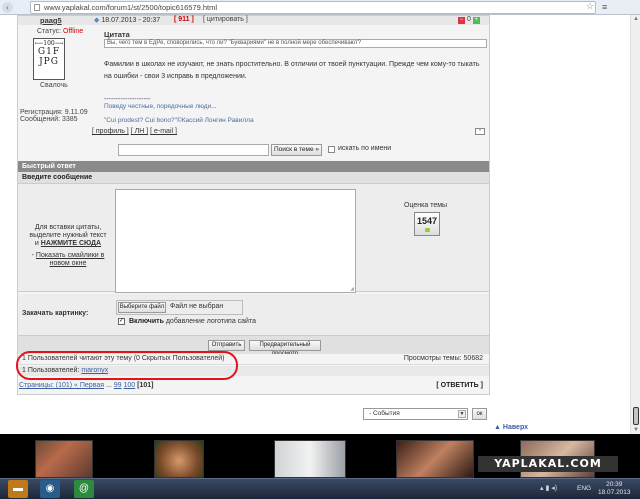 The height and width of the screenshot is (499, 640). I want to click on smiles-hint: - Показать смайлики в новом окне, so click(68, 260).